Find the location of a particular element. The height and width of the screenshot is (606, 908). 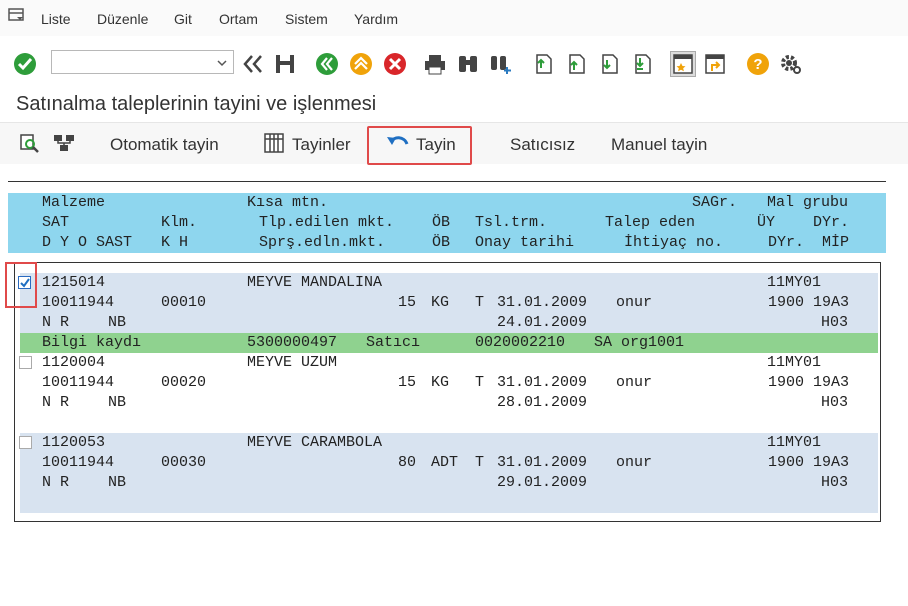

menu-duzenle: Düzenle is located at coordinates (122, 19).